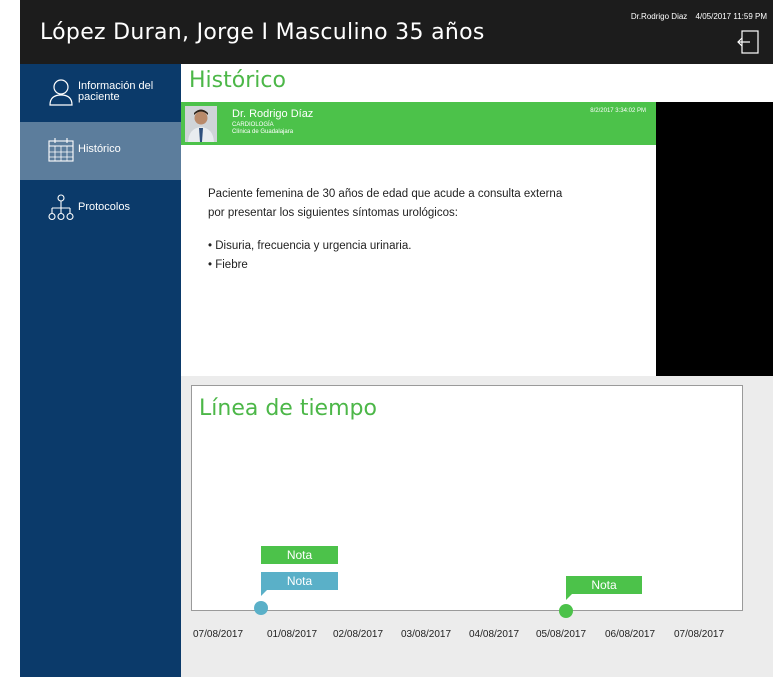 The height and width of the screenshot is (677, 773). What do you see at coordinates (61, 207) in the screenshot?
I see `hierarchy-icon` at bounding box center [61, 207].